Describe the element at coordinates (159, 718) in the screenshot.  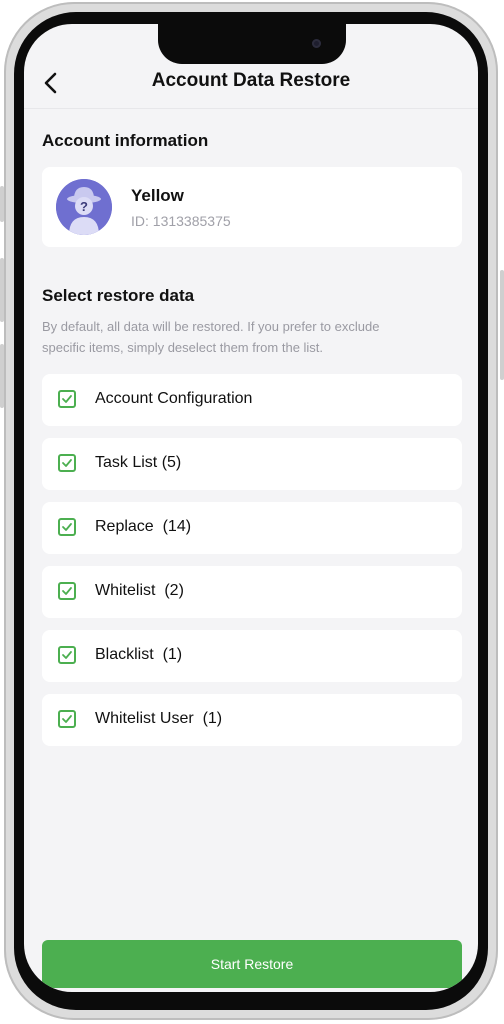
I see `restore-item-label: Whitelist User (1)` at that location.